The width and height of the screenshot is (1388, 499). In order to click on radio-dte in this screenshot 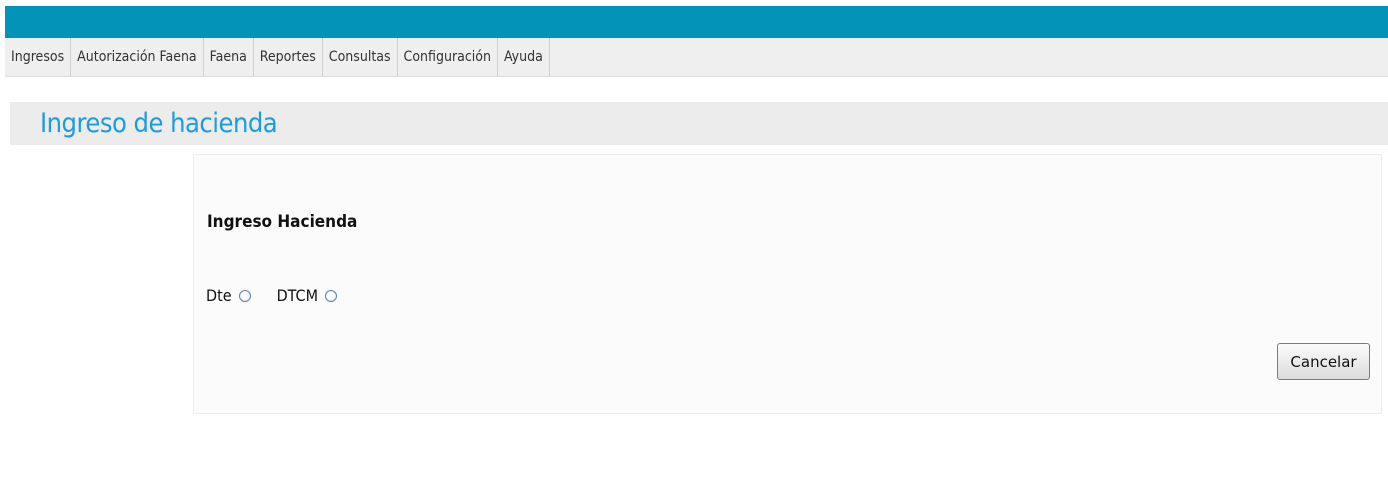, I will do `click(244, 295)`.